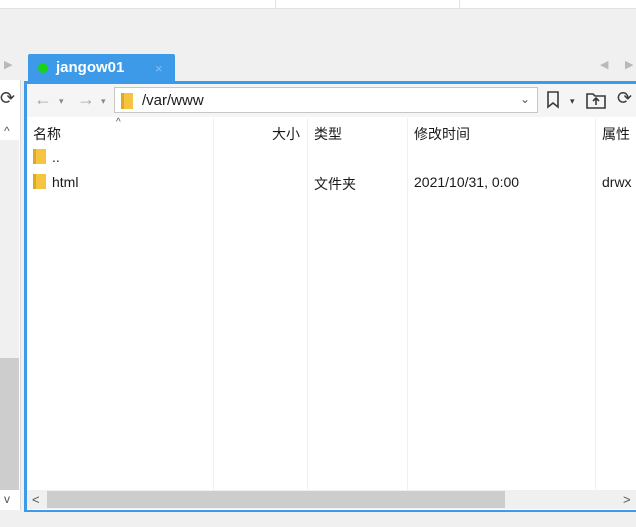 This screenshot has width=636, height=527. I want to click on file-attributes: drwx, so click(617, 182).